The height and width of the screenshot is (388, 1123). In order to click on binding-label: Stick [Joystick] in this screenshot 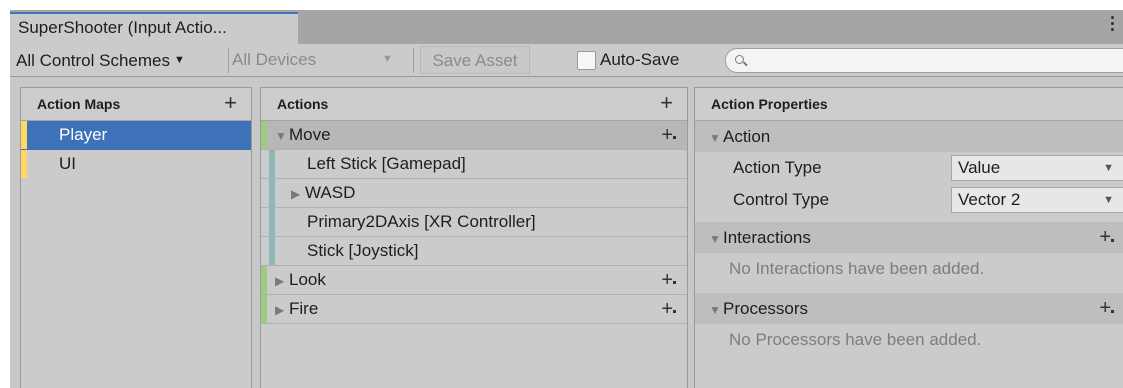, I will do `click(363, 250)`.